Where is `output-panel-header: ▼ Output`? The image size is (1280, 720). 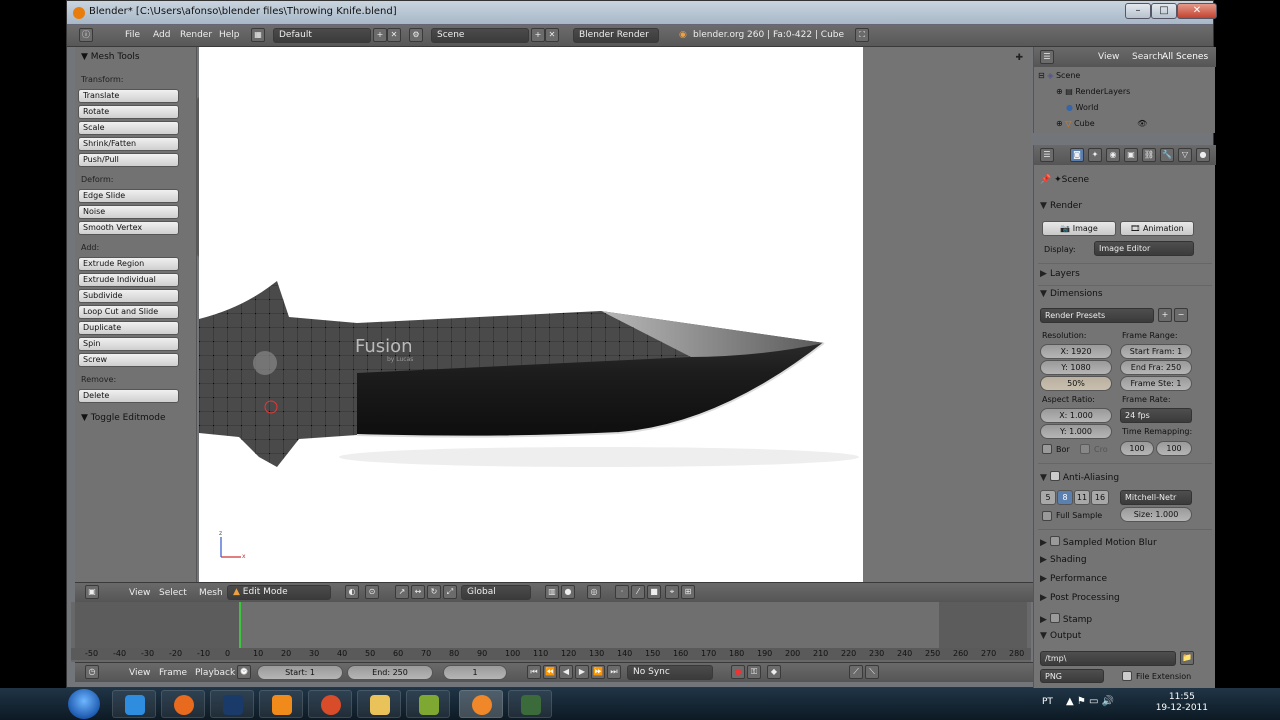
output-panel-header: ▼ Output is located at coordinates (1060, 636).